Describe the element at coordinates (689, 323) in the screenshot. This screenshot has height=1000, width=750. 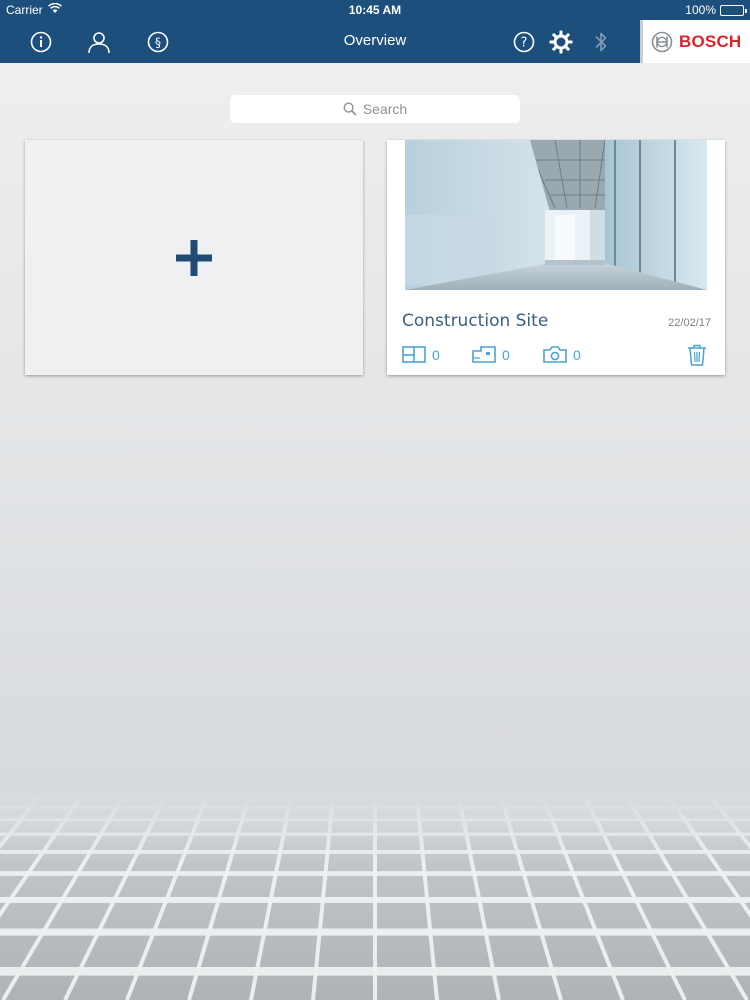
I see `project-date: 22/02/17` at that location.